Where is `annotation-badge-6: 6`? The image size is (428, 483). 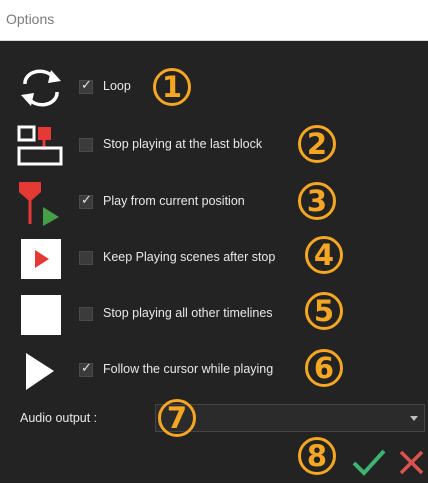 annotation-badge-6: 6 is located at coordinates (324, 368).